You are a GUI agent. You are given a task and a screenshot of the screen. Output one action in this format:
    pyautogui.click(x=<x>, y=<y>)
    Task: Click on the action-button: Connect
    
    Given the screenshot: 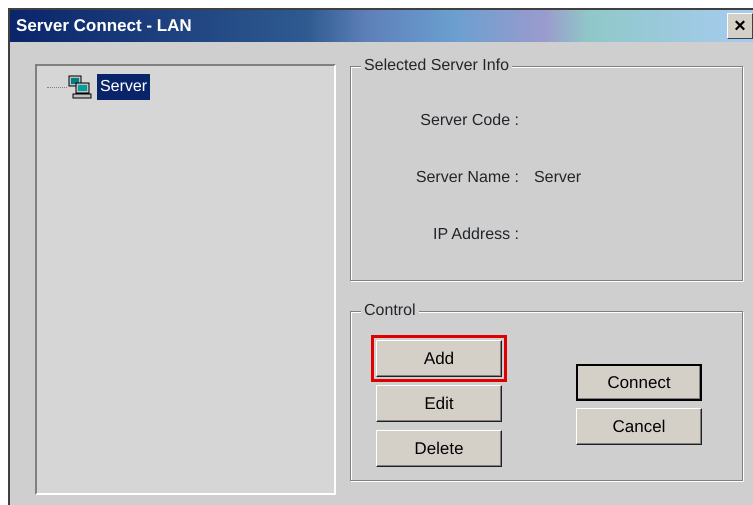 What is the action you would take?
    pyautogui.click(x=639, y=382)
    